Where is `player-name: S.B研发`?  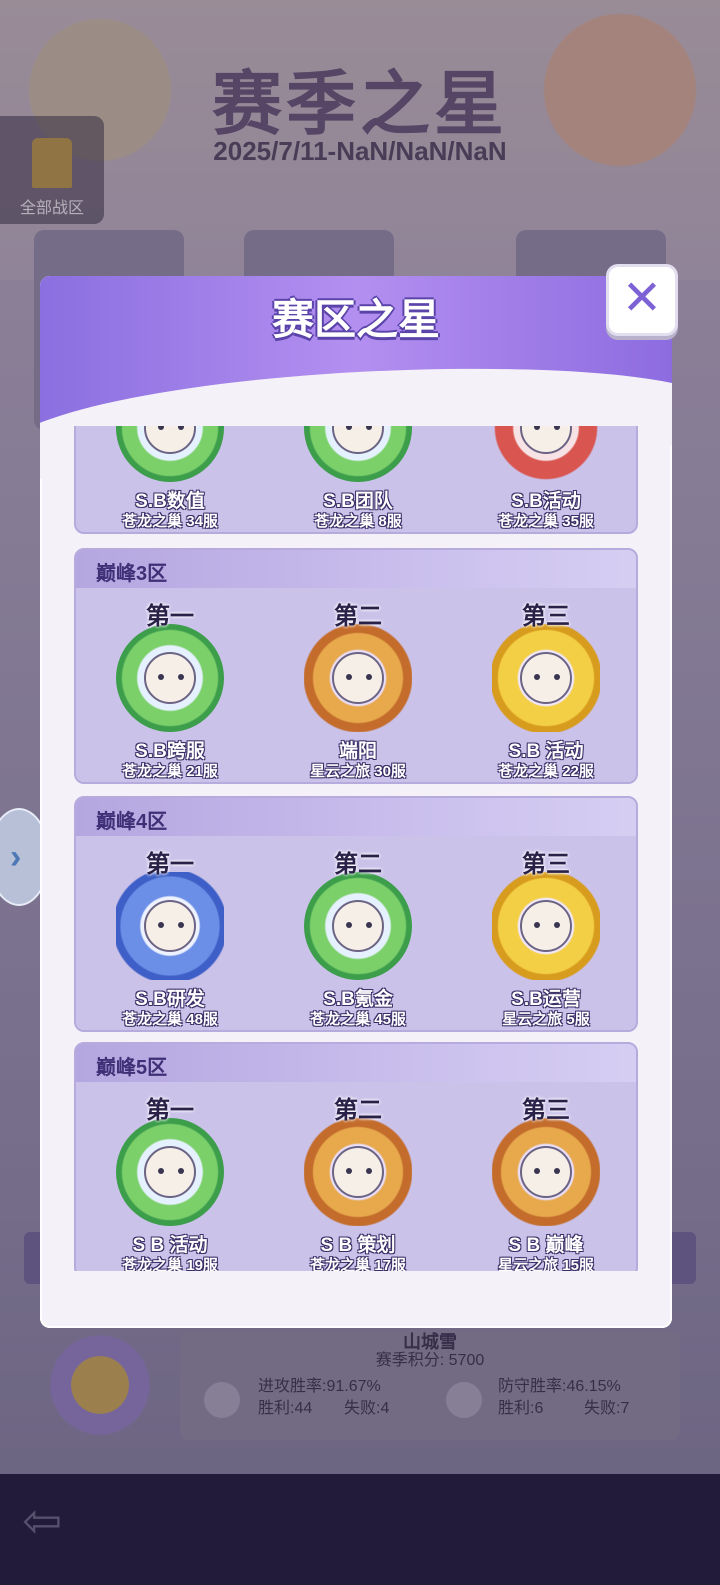 player-name: S.B研发 is located at coordinates (170, 999).